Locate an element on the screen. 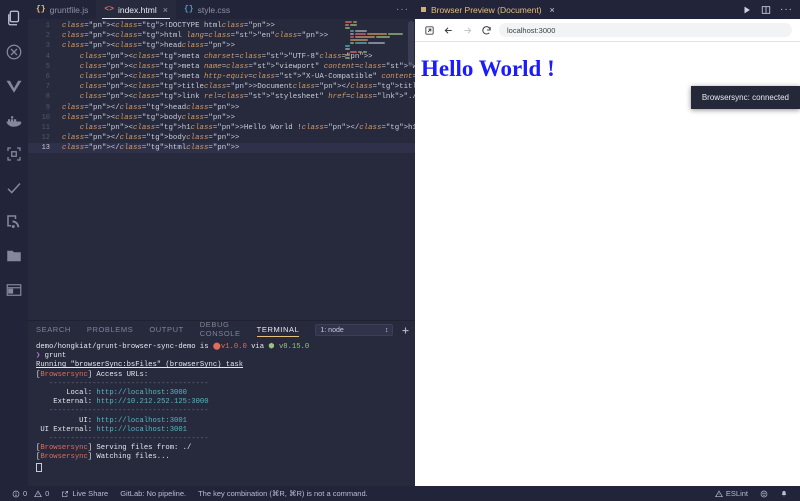  status-gitlab: GitLab: No pipeline. is located at coordinates (153, 493).